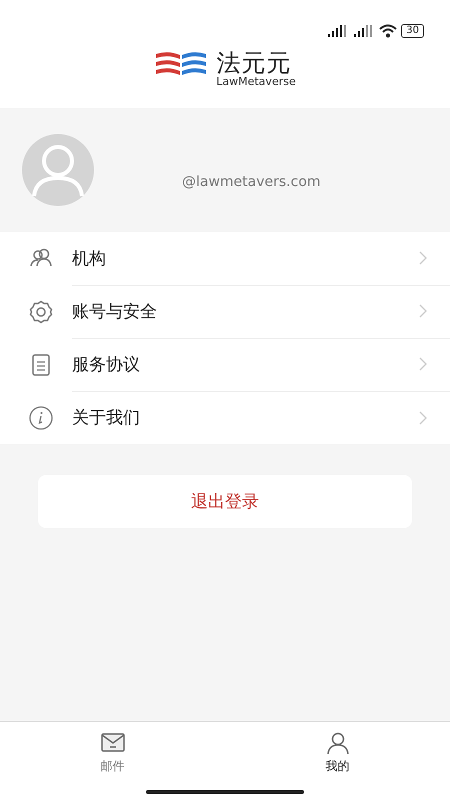 The image size is (450, 800). What do you see at coordinates (337, 761) in the screenshot?
I see `tab: 我的` at bounding box center [337, 761].